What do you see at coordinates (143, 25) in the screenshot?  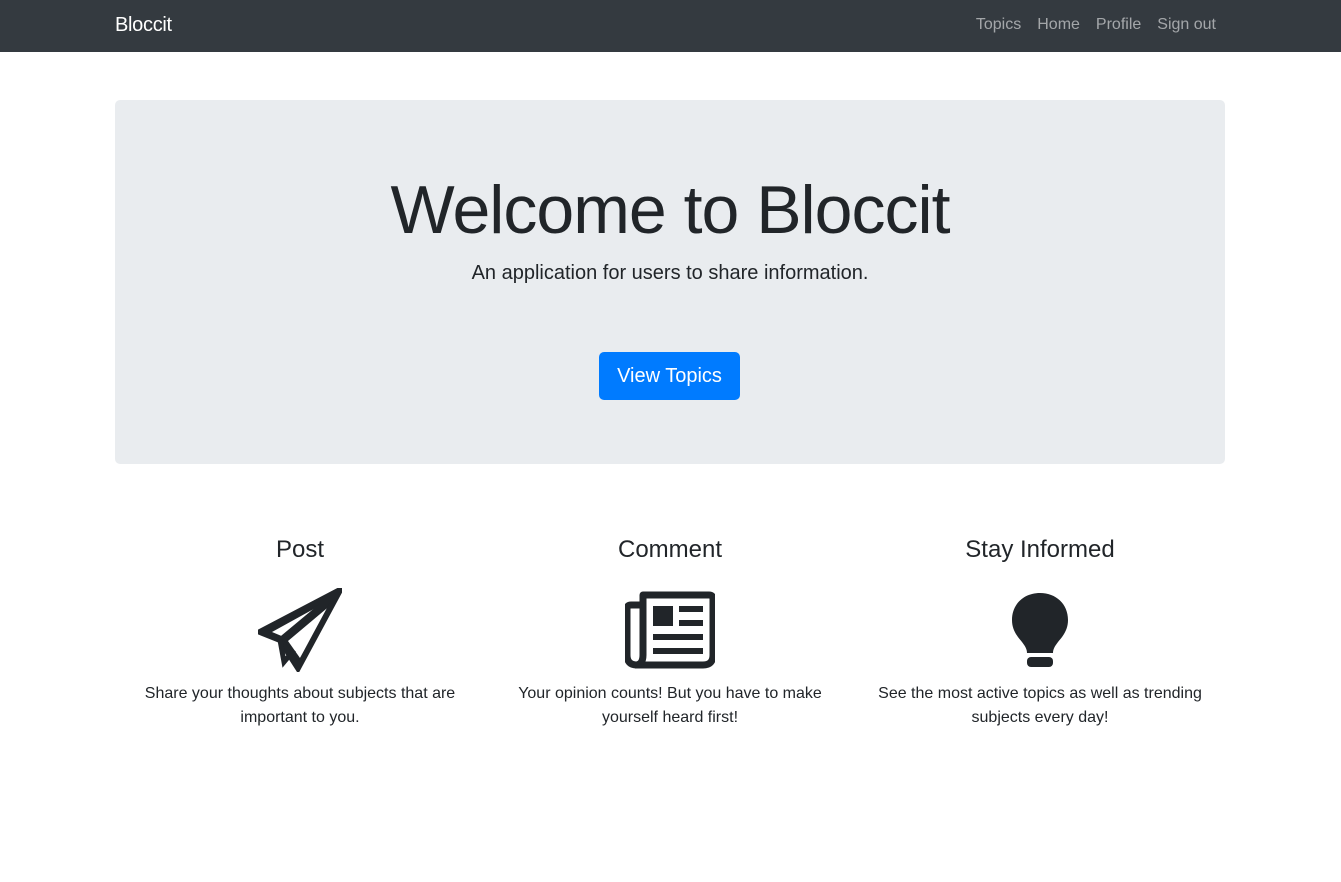 I see `brand-link: Bloccit` at bounding box center [143, 25].